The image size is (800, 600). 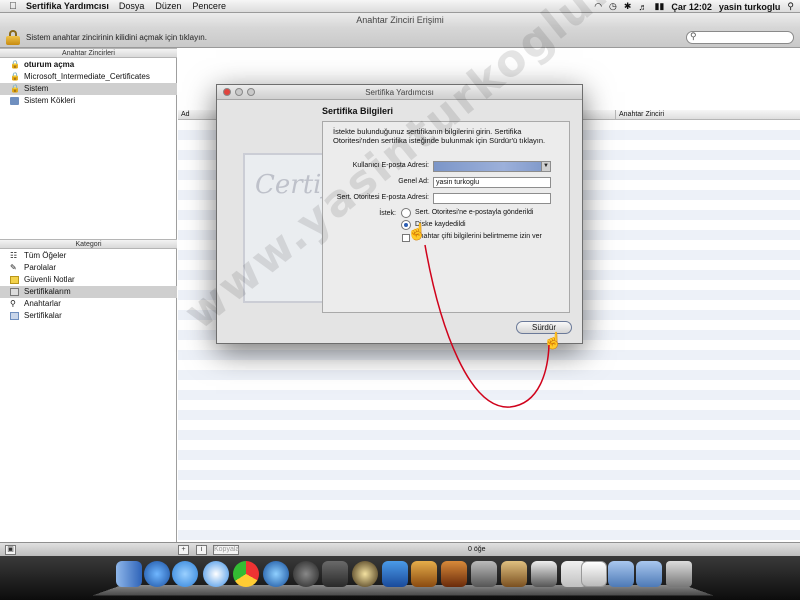 What do you see at coordinates (544, 574) in the screenshot?
I see `certificate-assistant-icon` at bounding box center [544, 574].